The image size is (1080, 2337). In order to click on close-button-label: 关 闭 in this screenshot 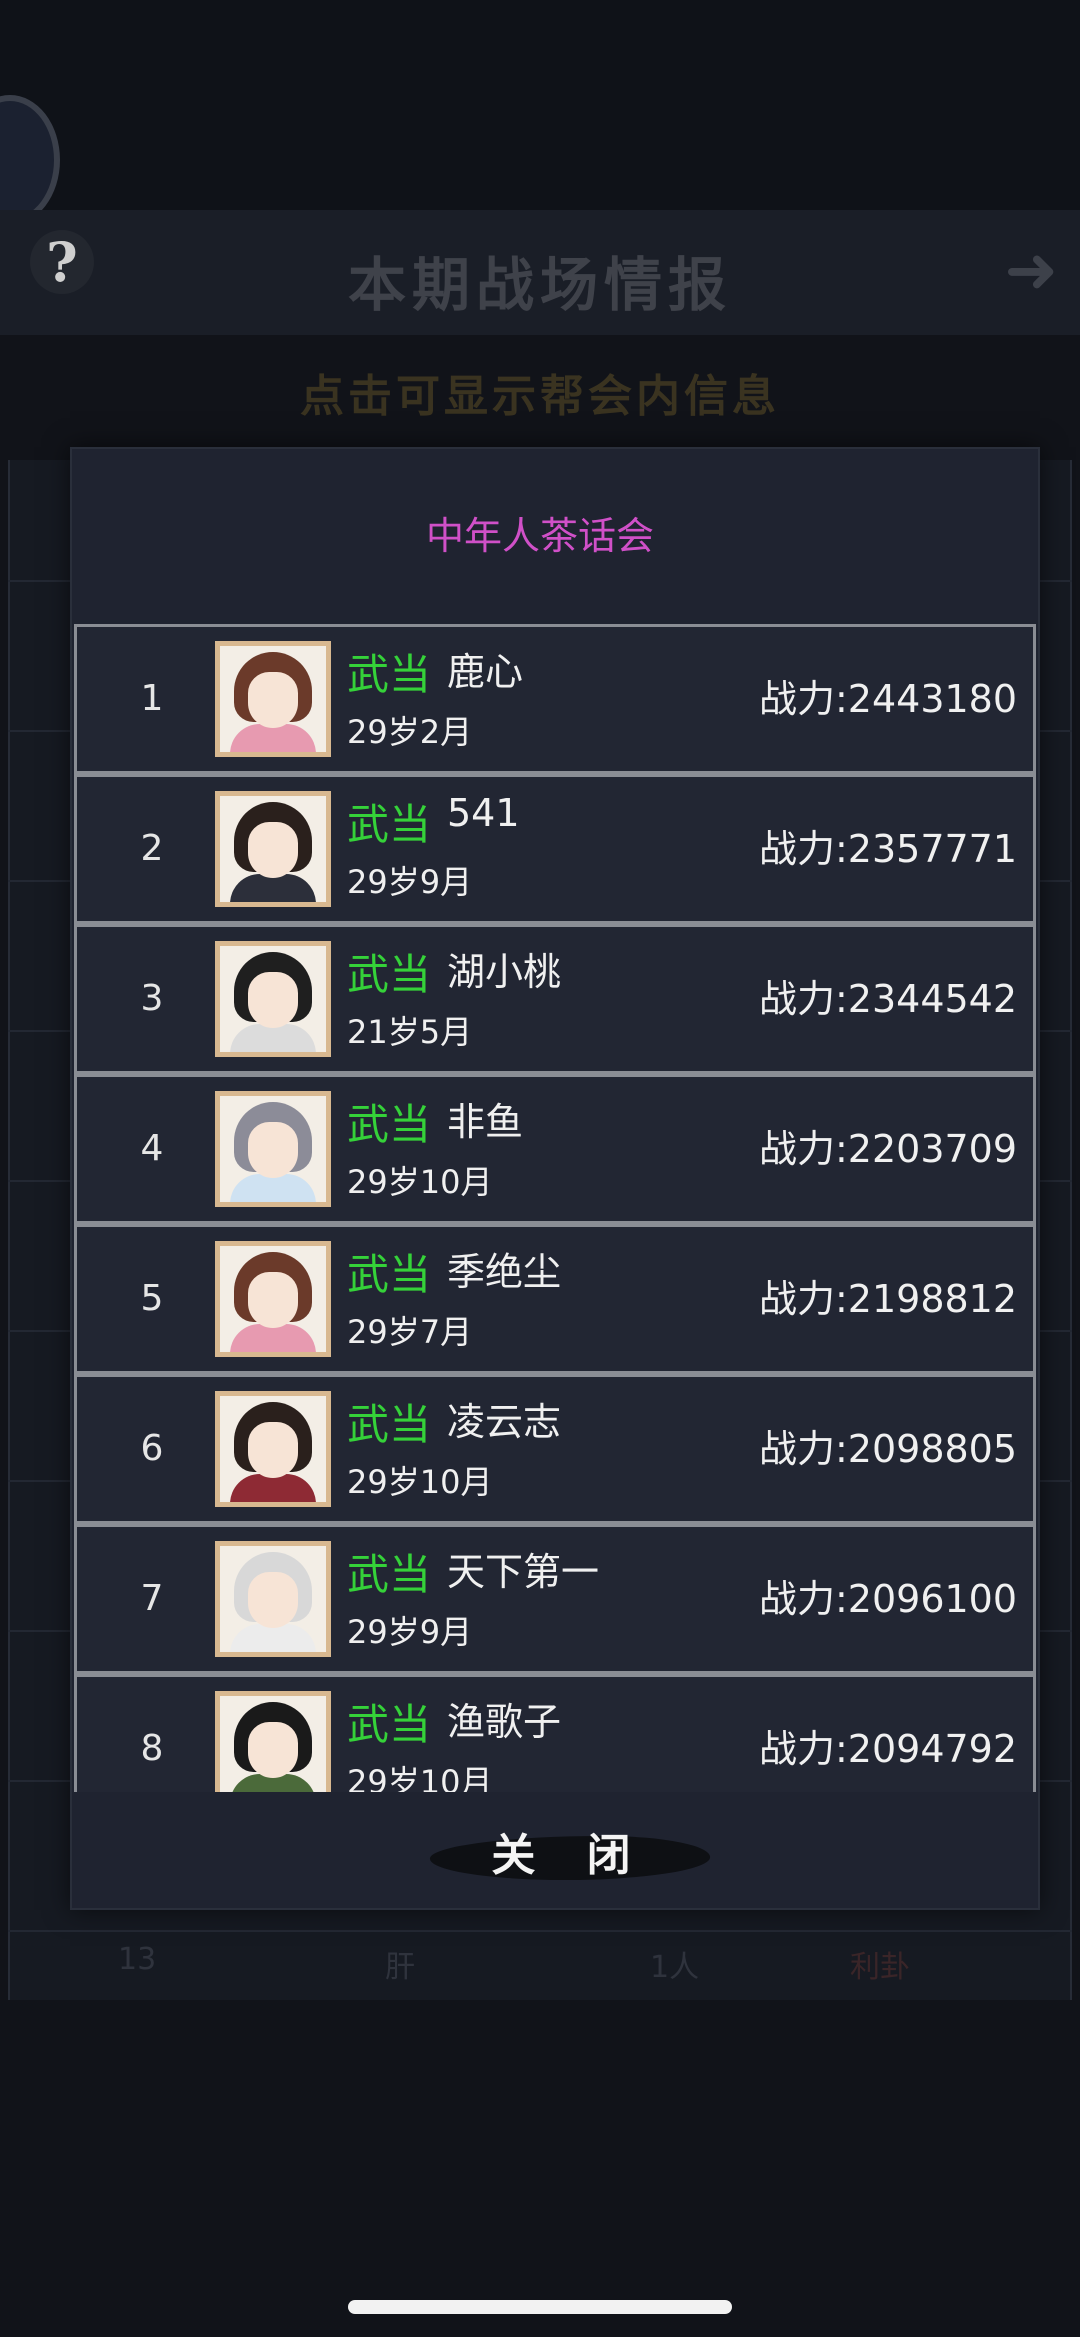, I will do `click(570, 1855)`.